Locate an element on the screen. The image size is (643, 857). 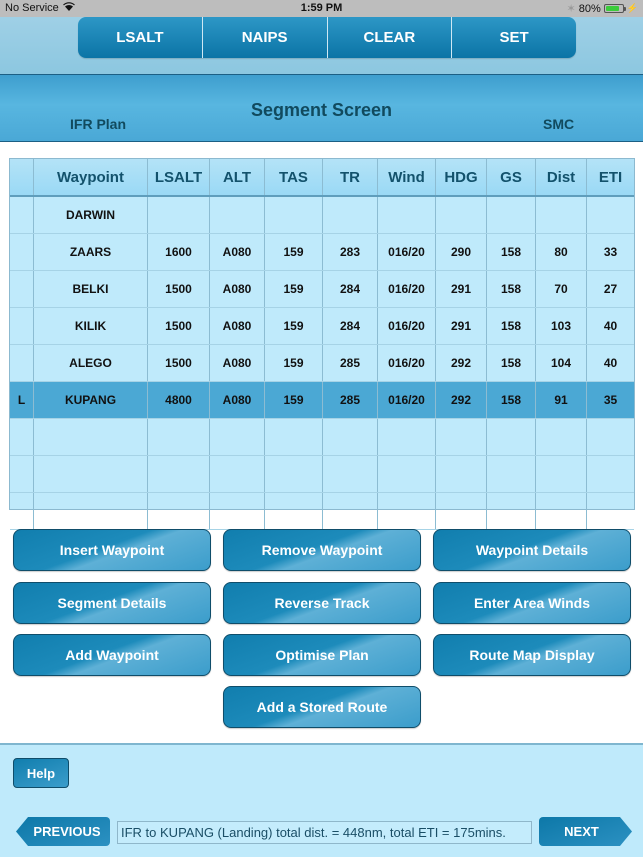
clear-button: CLEAR is located at coordinates (389, 37).